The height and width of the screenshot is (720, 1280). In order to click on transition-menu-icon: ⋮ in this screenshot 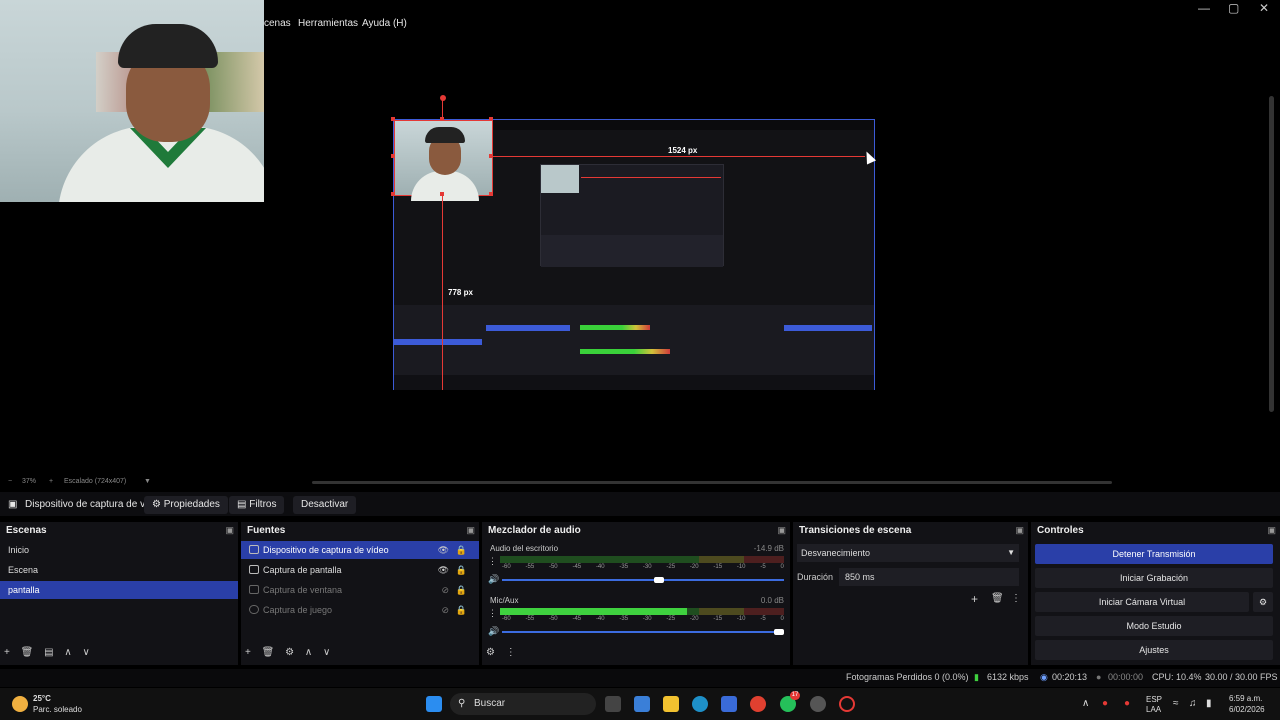, I will do `click(1016, 598)`.